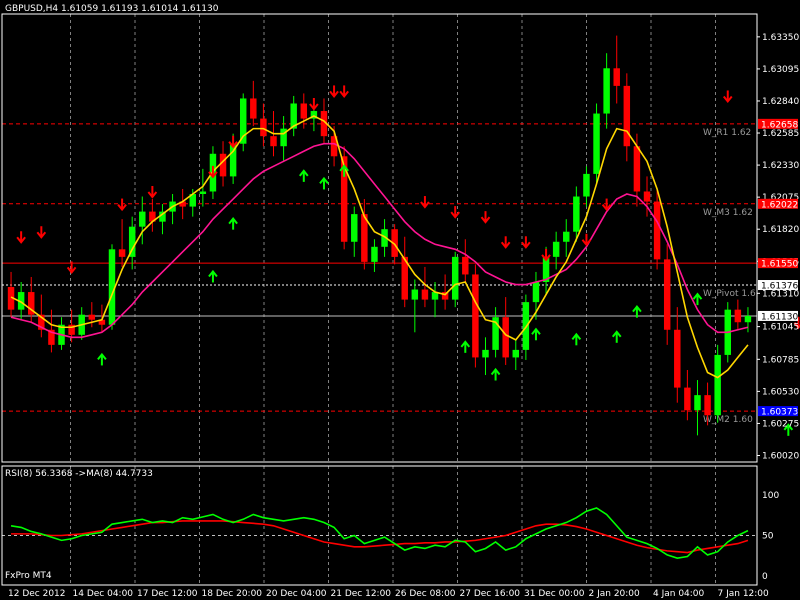 The width and height of the screenshot is (800, 600). Describe the element at coordinates (744, 594) in the screenshot. I see `x-tick-label: 7 Jan 12:00` at that location.